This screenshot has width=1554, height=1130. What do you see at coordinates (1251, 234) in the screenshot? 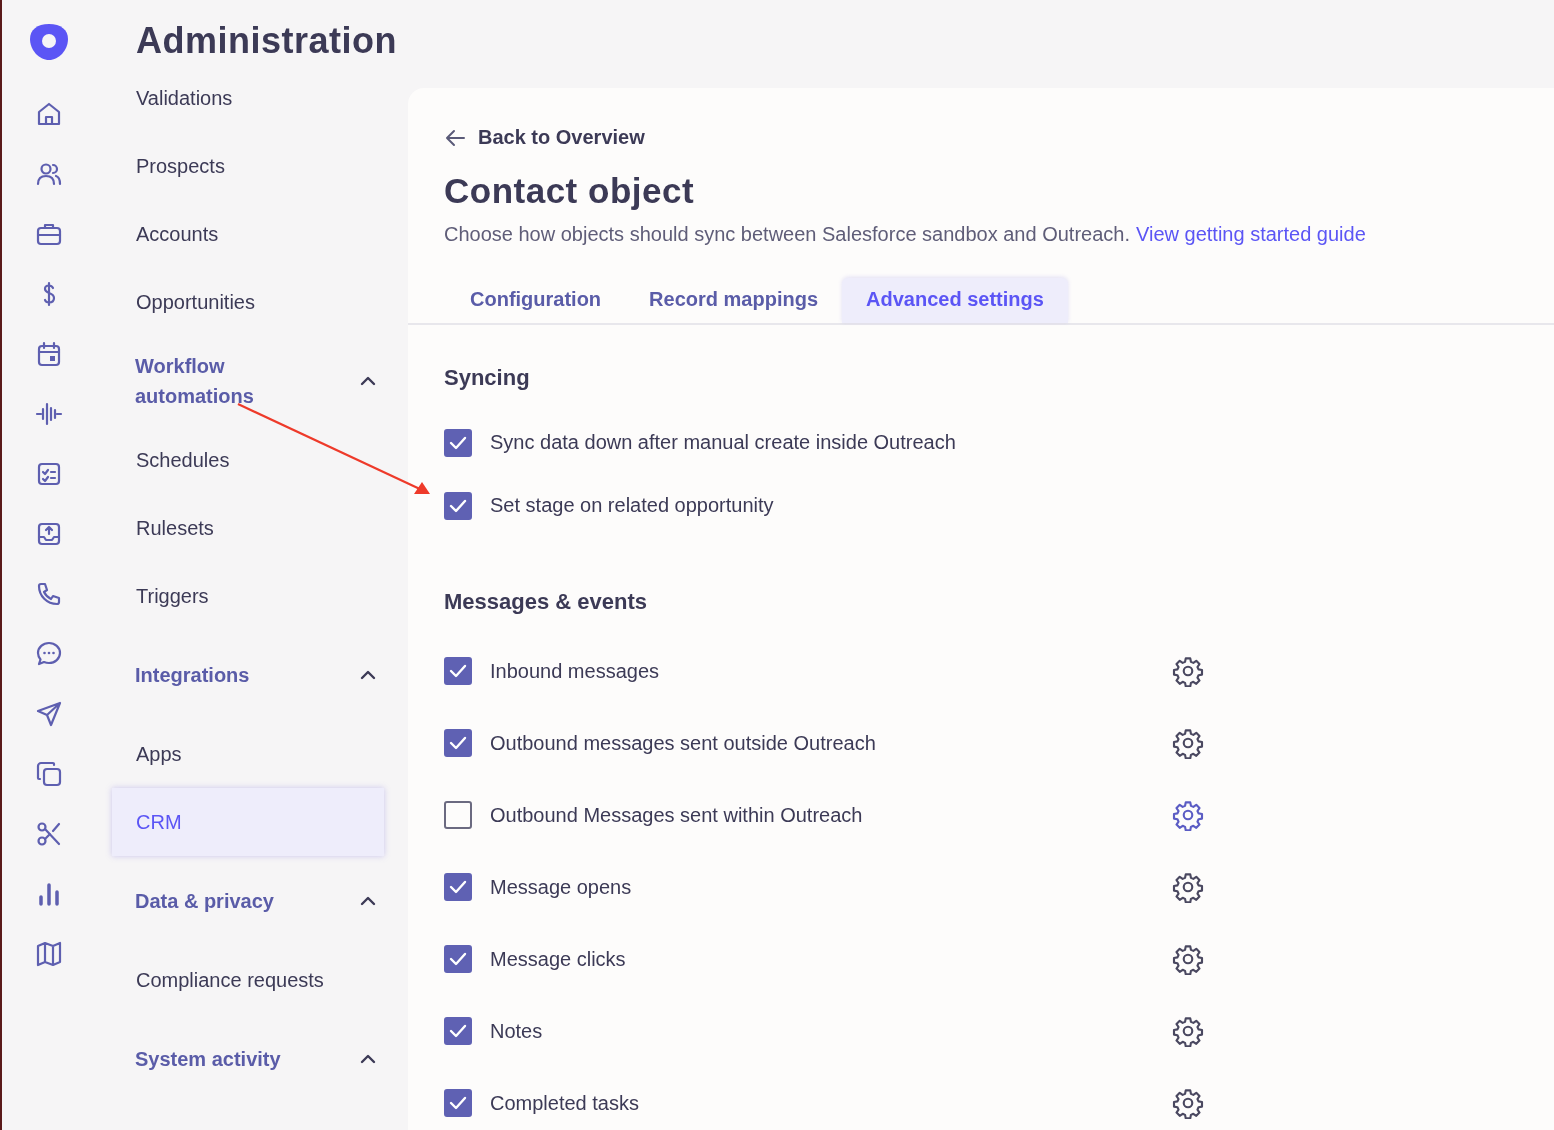
I see `guide-link: View getting started guide` at bounding box center [1251, 234].